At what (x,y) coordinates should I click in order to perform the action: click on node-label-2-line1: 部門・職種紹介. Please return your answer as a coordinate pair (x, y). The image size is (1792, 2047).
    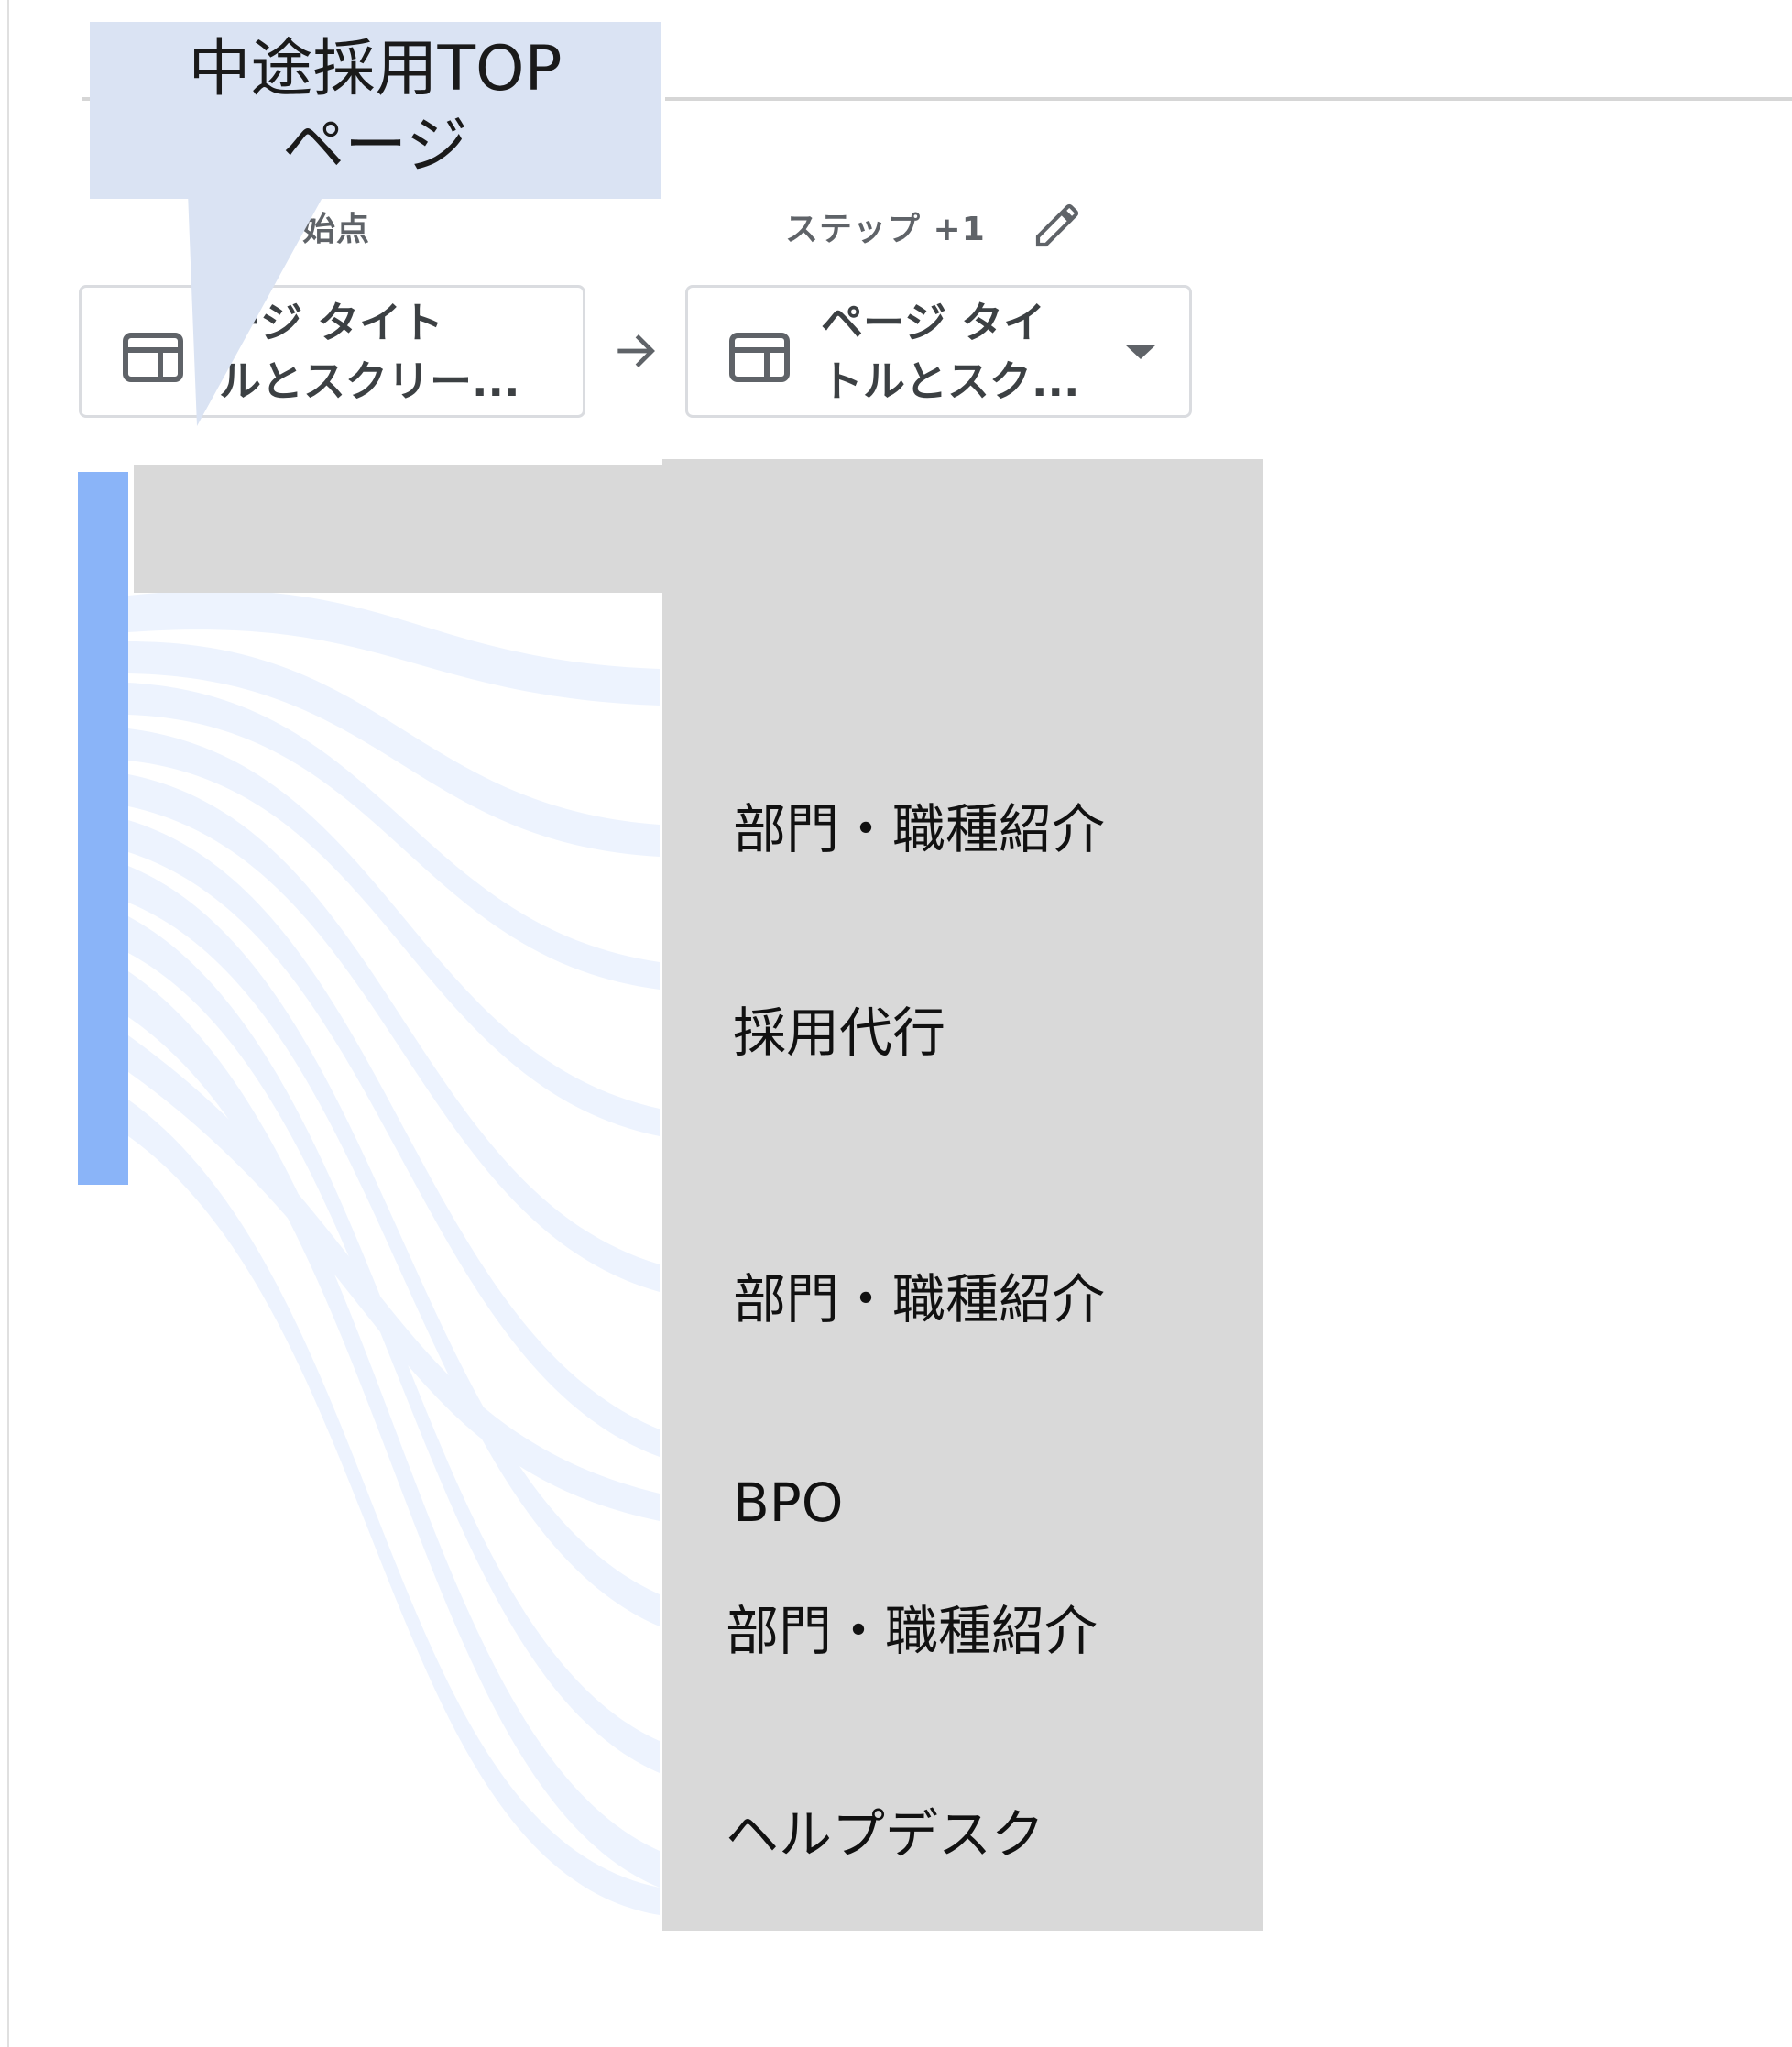
    Looking at the image, I should click on (920, 1299).